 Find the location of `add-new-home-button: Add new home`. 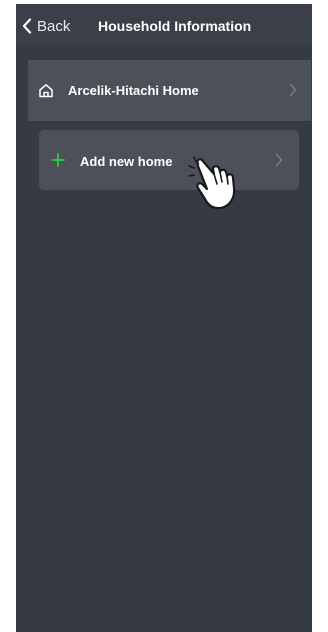

add-new-home-button: Add new home is located at coordinates (169, 160).